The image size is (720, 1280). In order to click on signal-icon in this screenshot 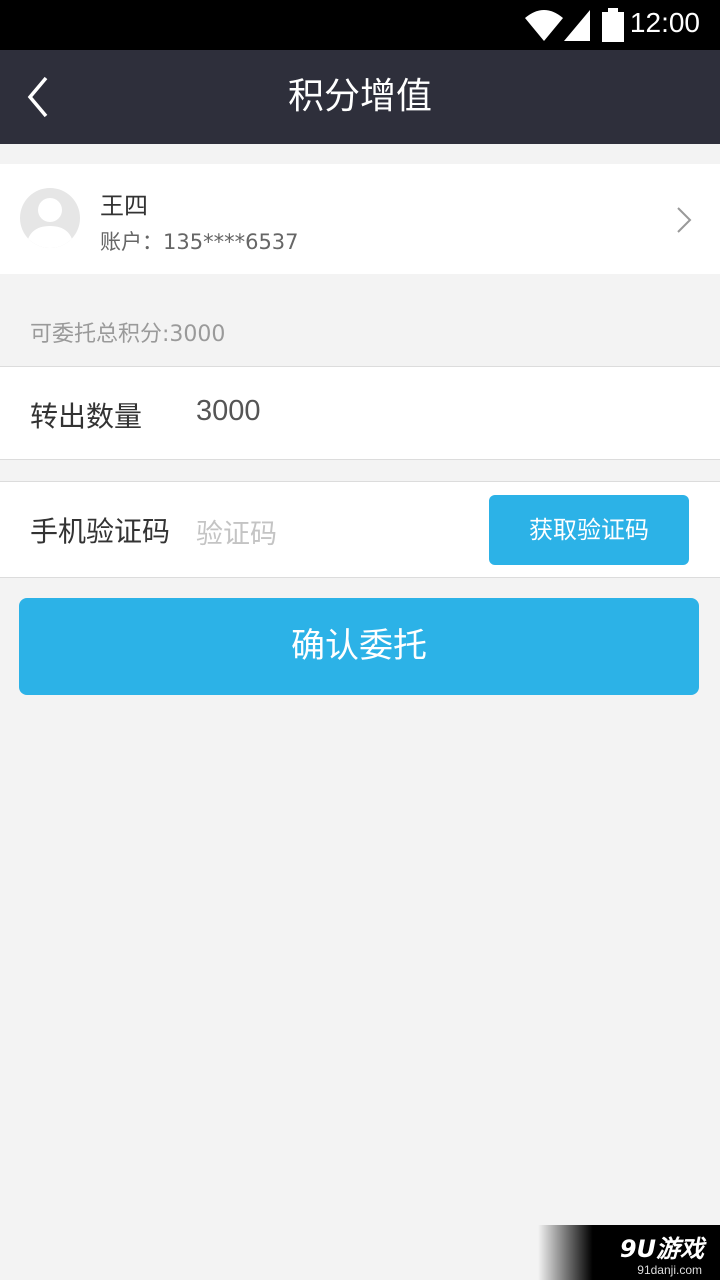, I will do `click(577, 25)`.